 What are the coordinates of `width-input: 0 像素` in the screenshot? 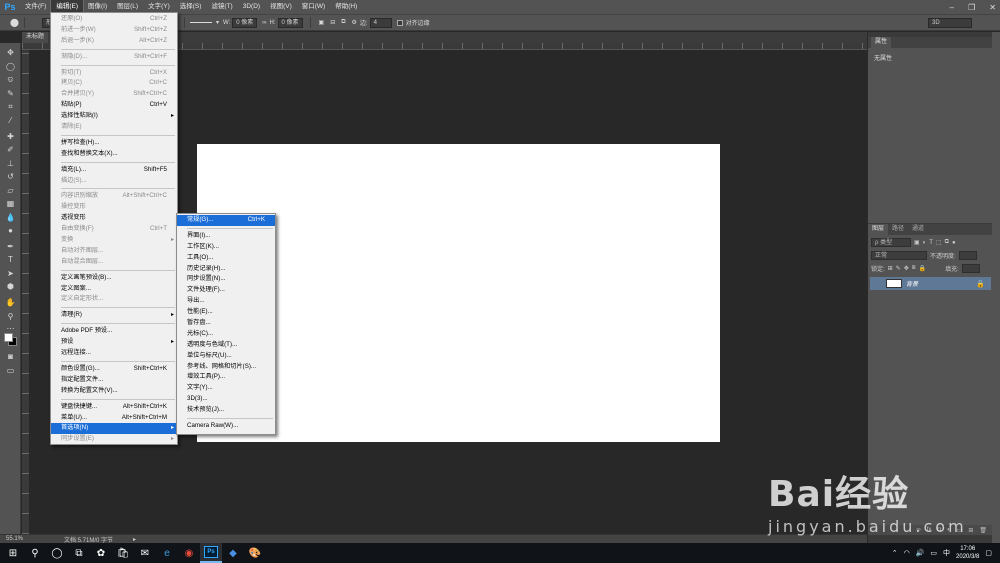 It's located at (245, 22).